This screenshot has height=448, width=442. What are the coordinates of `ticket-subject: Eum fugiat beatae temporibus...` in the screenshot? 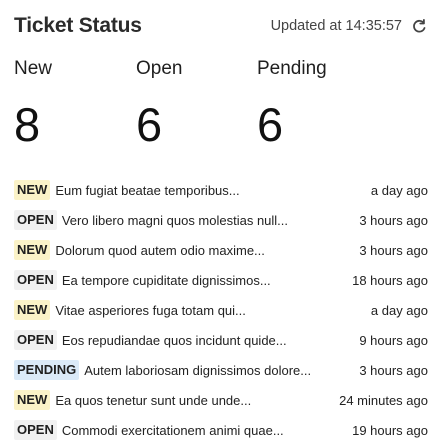 It's located at (147, 190).